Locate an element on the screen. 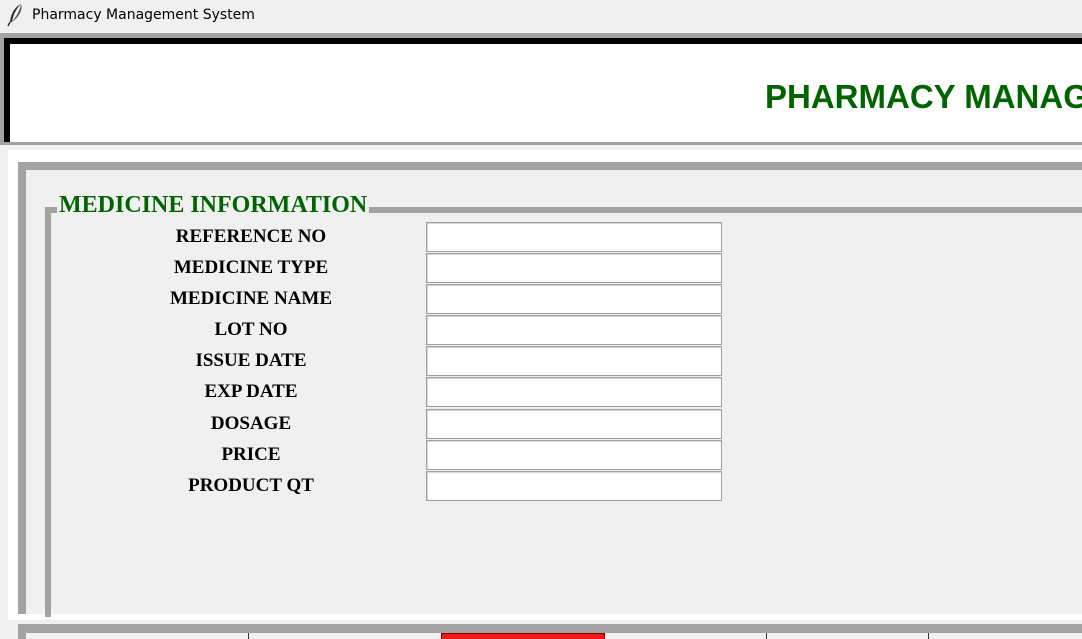 This screenshot has width=1082, height=639. exp-date-label: EXP DATE is located at coordinates (251, 391).